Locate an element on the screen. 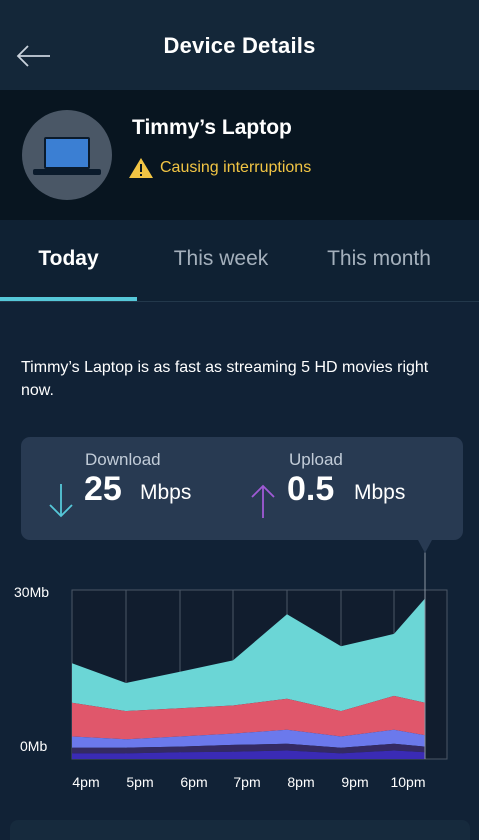 The width and height of the screenshot is (479, 840). speed-summary-card: Download 25 Mbps Upload 0.5 Mbps is located at coordinates (242, 488).